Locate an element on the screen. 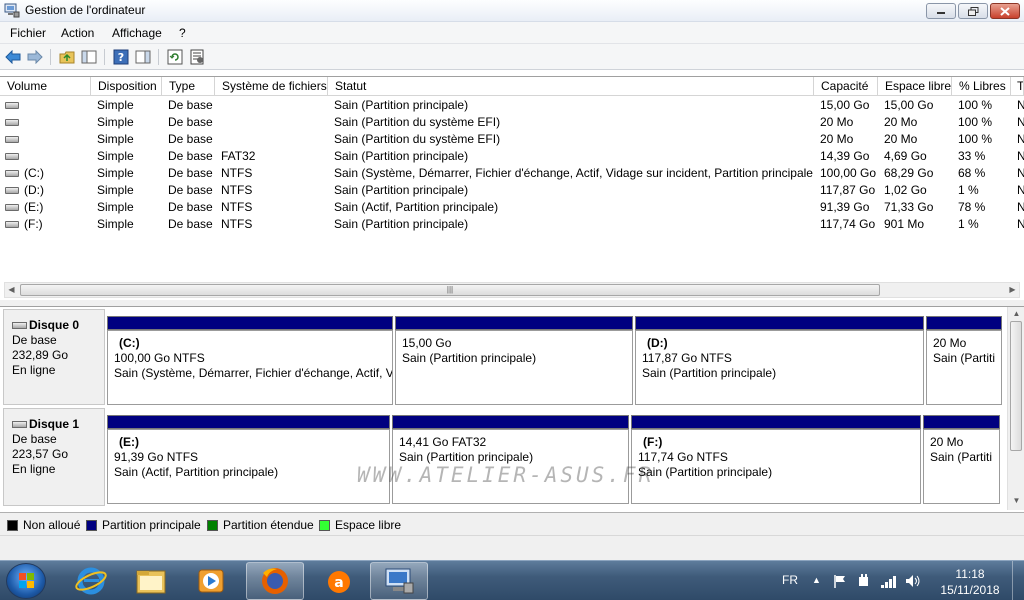 This screenshot has width=1024, height=600. properties-button is located at coordinates (197, 57).